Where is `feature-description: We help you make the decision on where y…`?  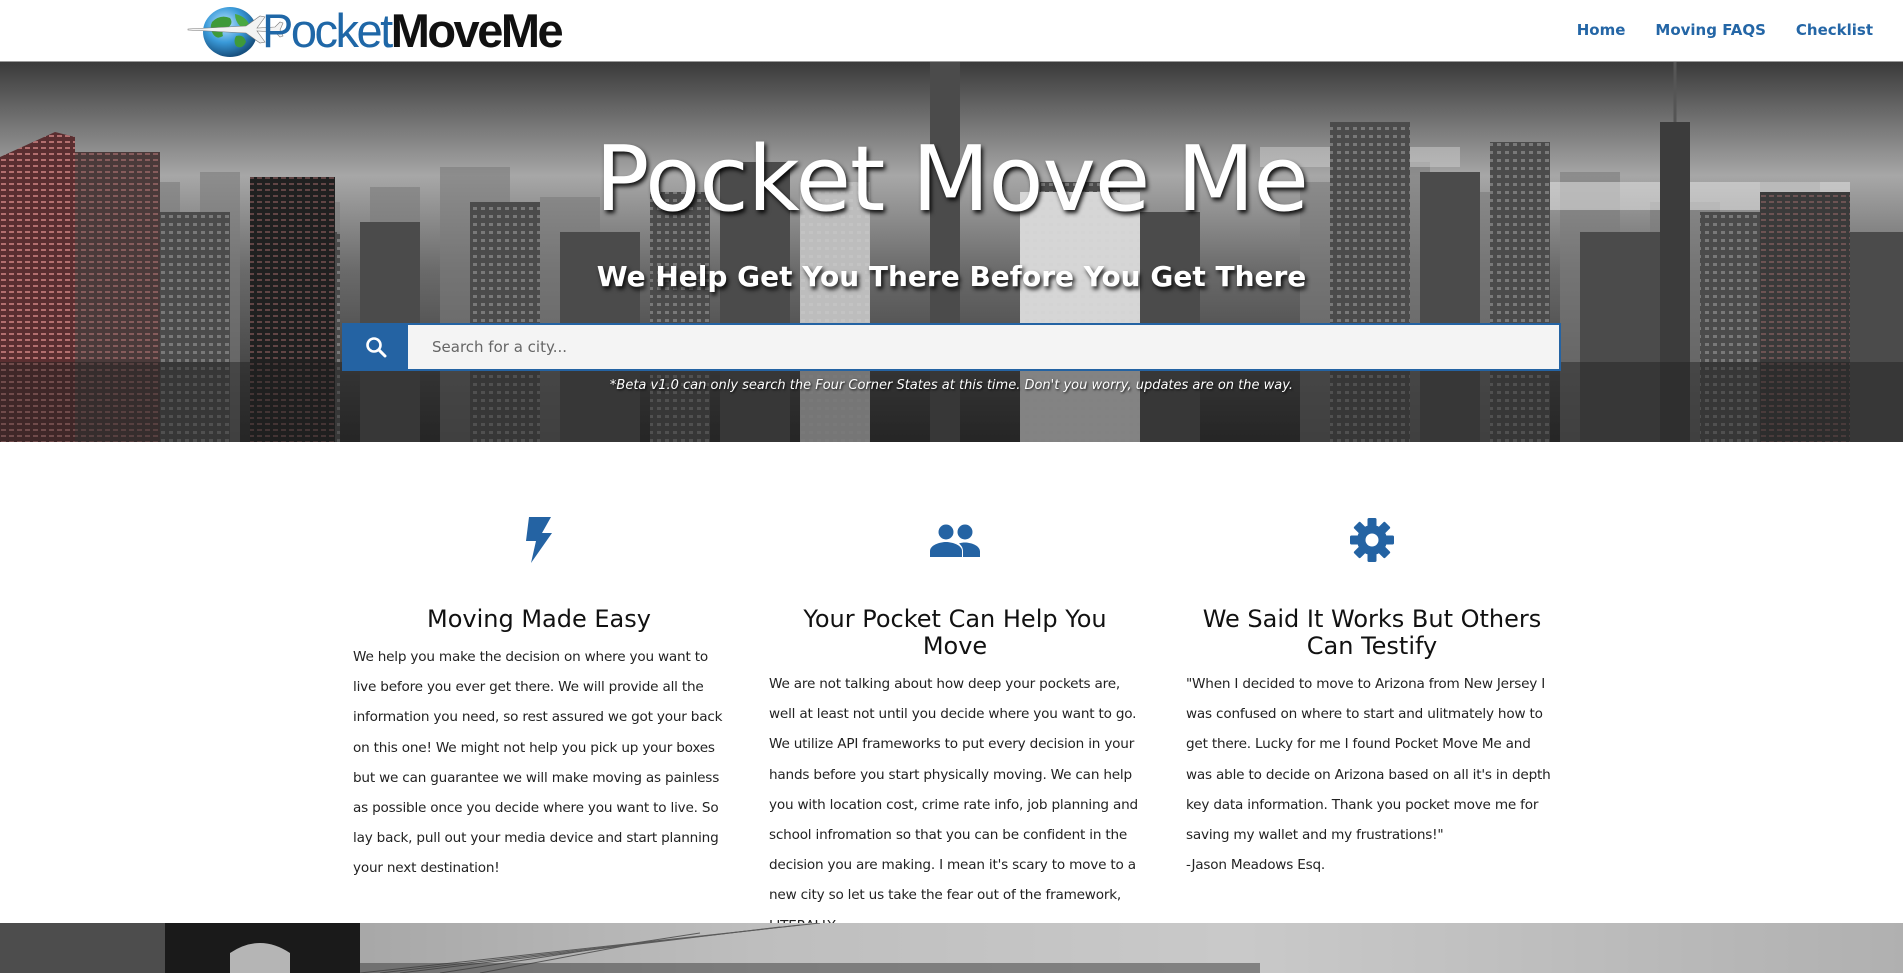
feature-description: We help you make the decision on where y… is located at coordinates (538, 763).